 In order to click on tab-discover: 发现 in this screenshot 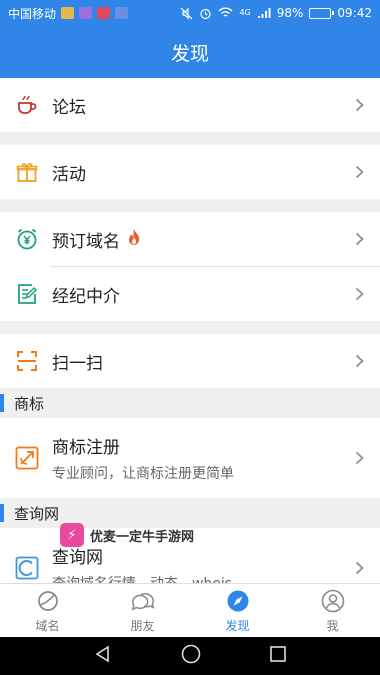, I will do `click(237, 610)`.